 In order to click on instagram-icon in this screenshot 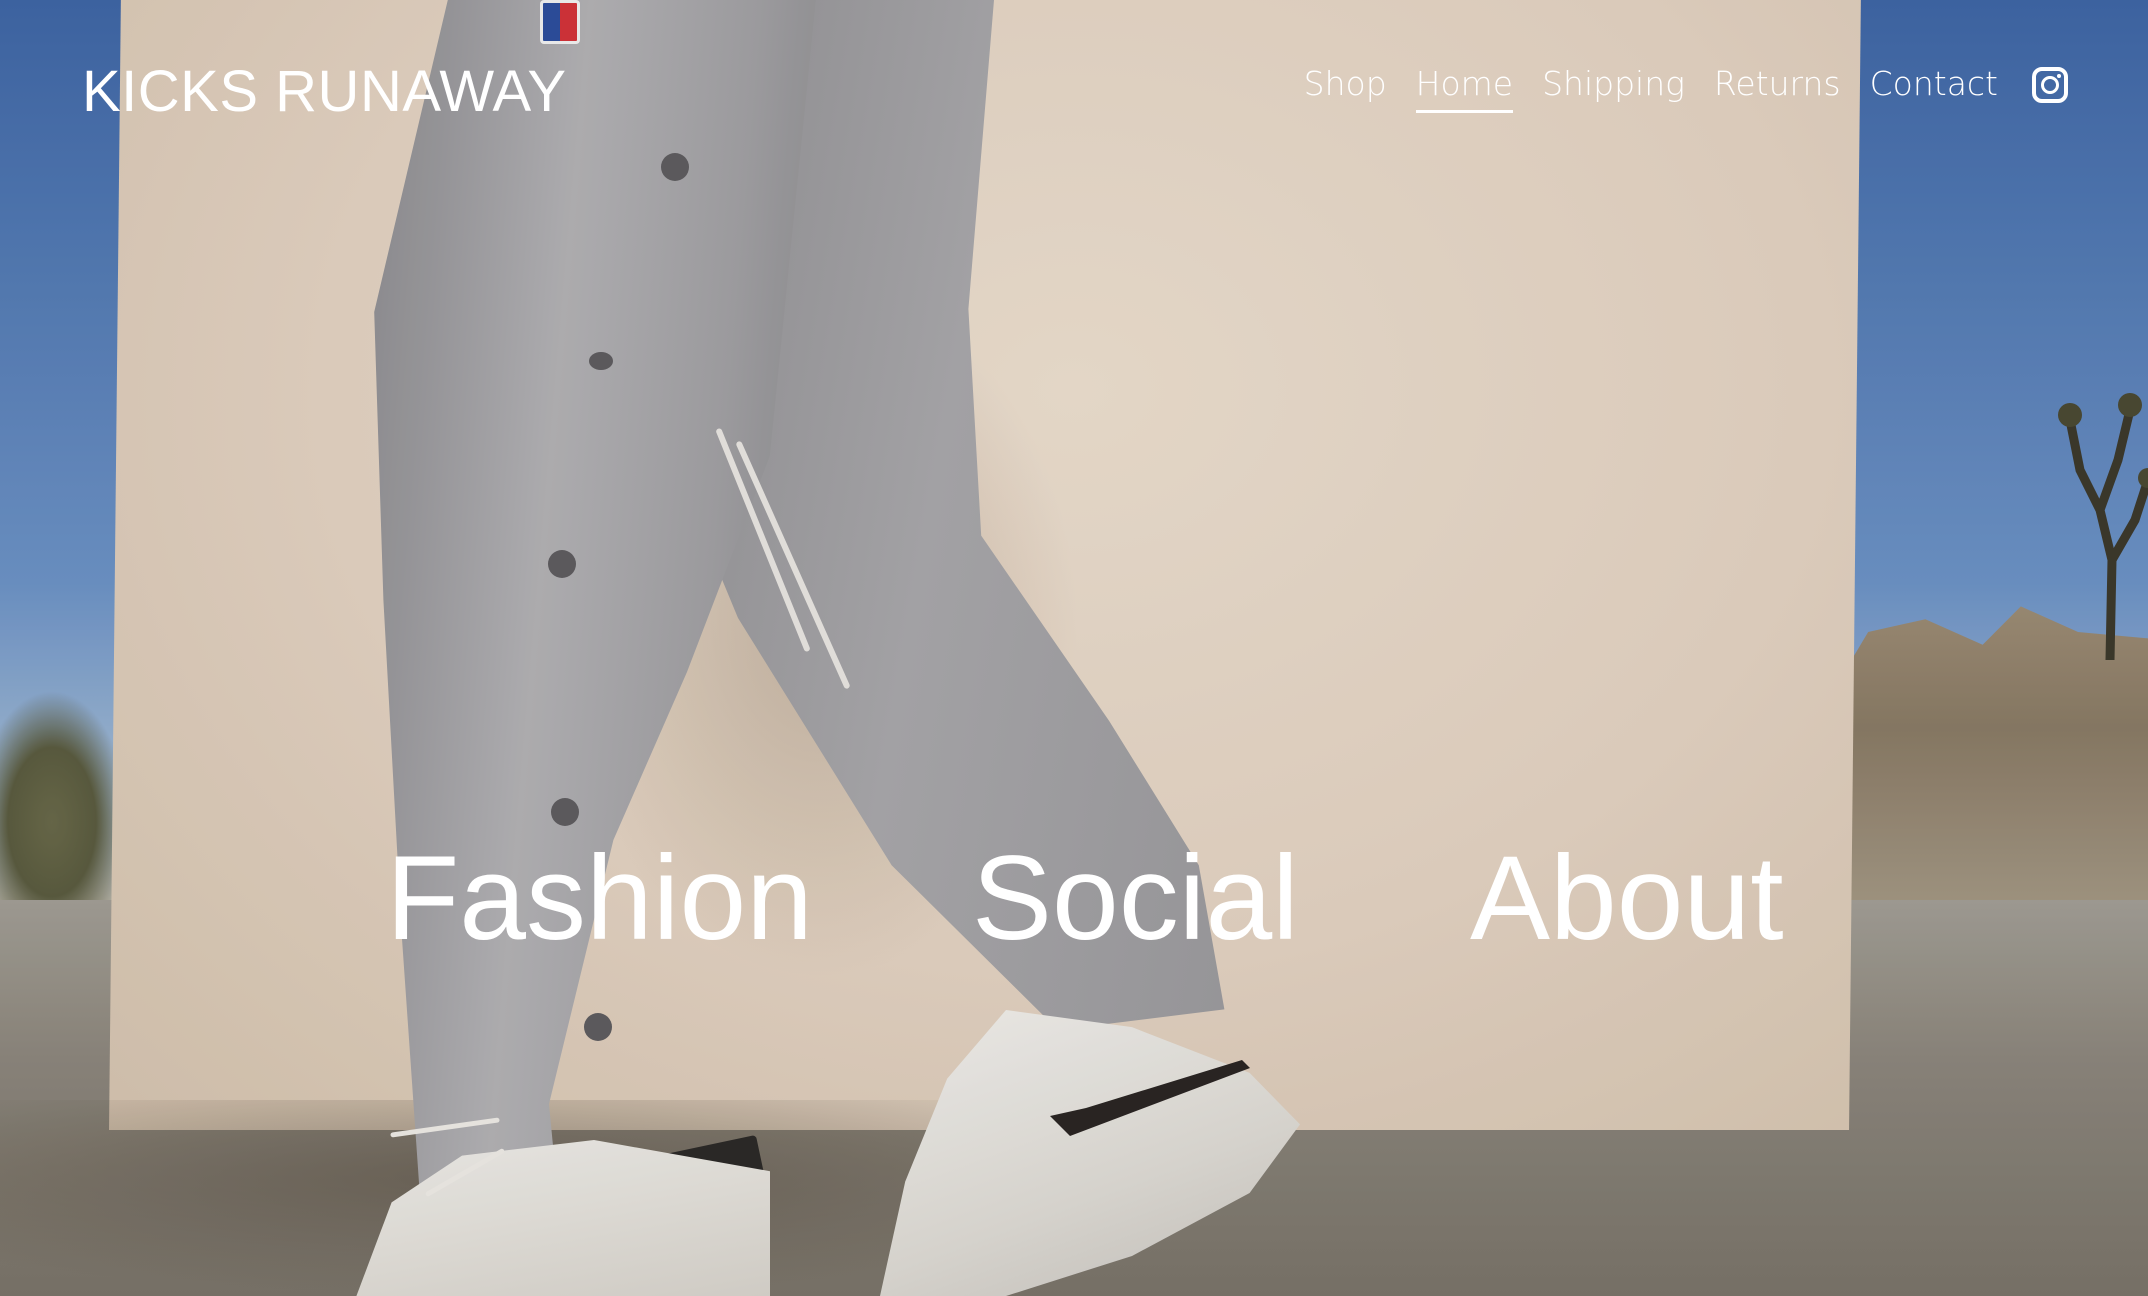, I will do `click(2050, 84)`.